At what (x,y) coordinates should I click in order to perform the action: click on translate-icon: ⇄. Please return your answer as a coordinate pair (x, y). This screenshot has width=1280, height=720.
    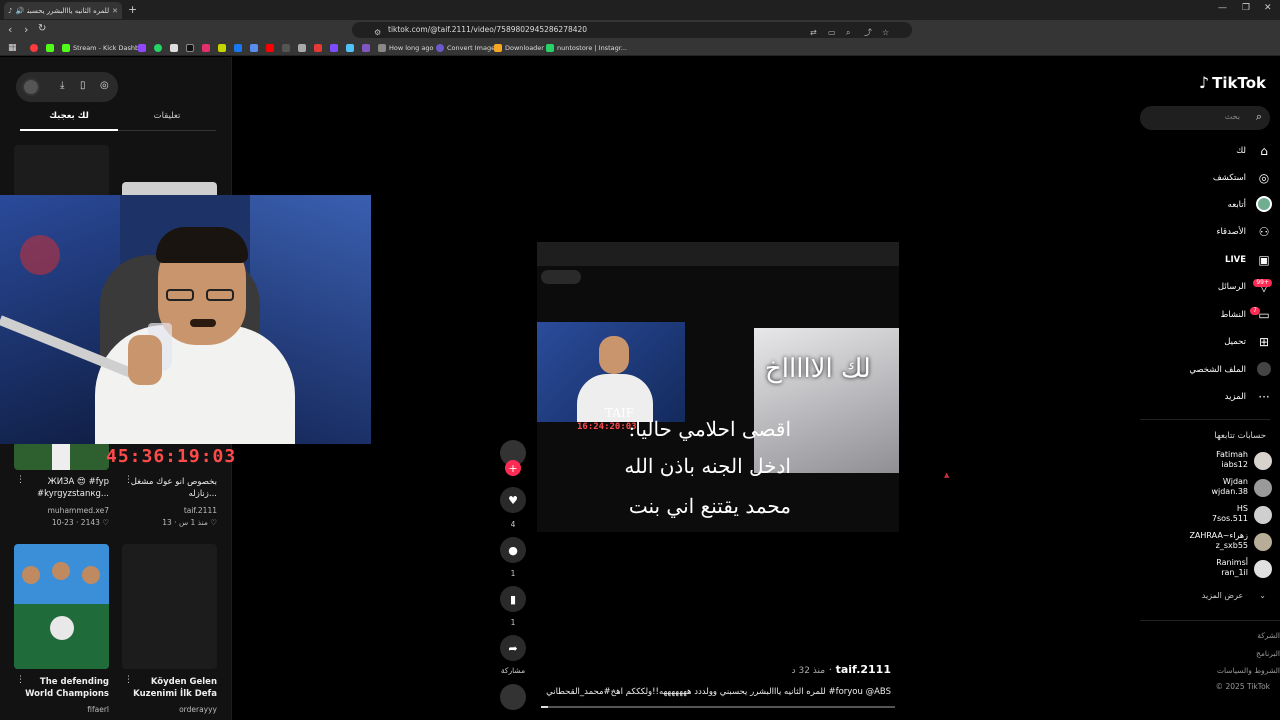
    Looking at the image, I should click on (813, 33).